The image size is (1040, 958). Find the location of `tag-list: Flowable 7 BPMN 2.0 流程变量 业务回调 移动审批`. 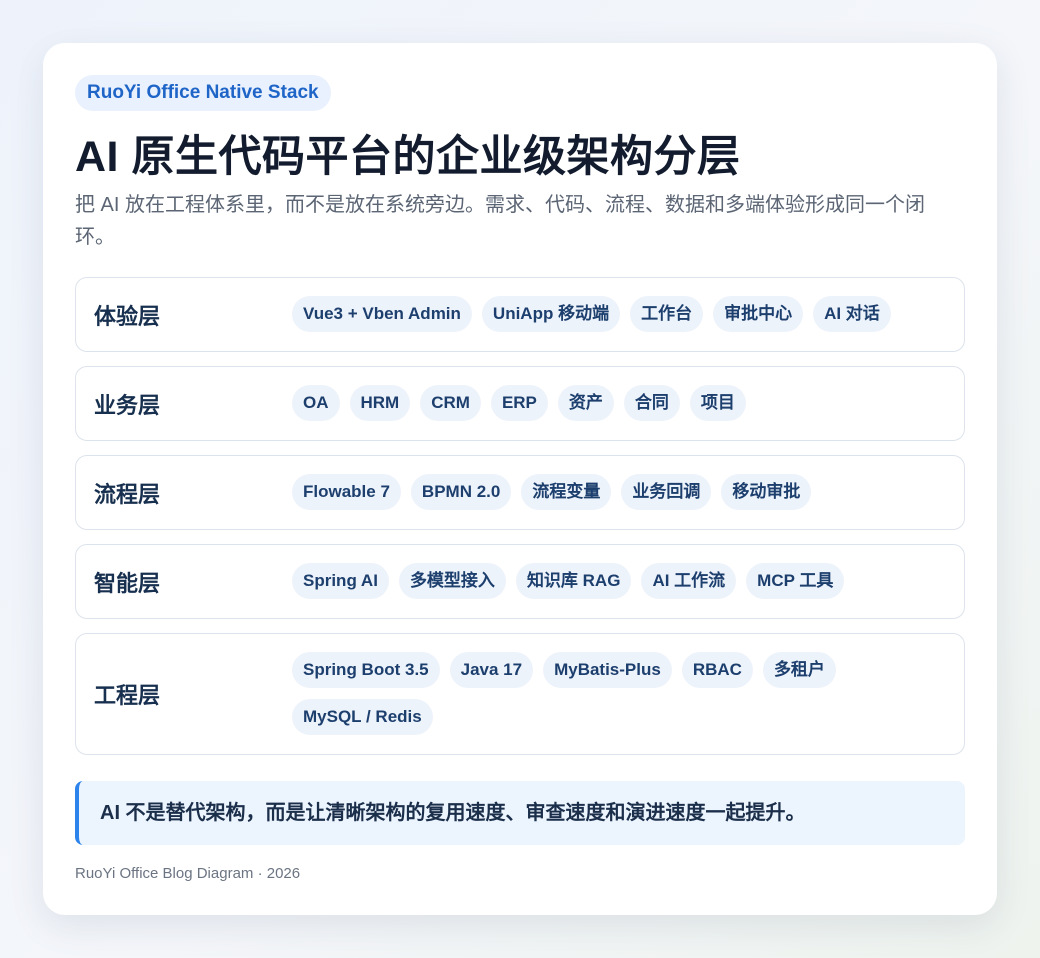

tag-list: Flowable 7 BPMN 2.0 流程变量 业务回调 移动审批 is located at coordinates (618, 492).